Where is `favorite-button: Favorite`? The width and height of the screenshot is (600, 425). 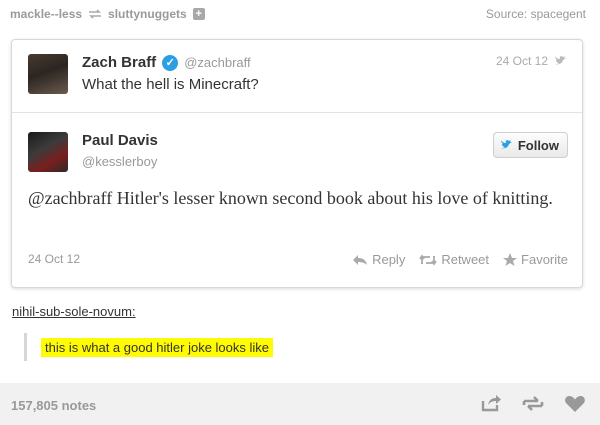
favorite-button: Favorite is located at coordinates (535, 259).